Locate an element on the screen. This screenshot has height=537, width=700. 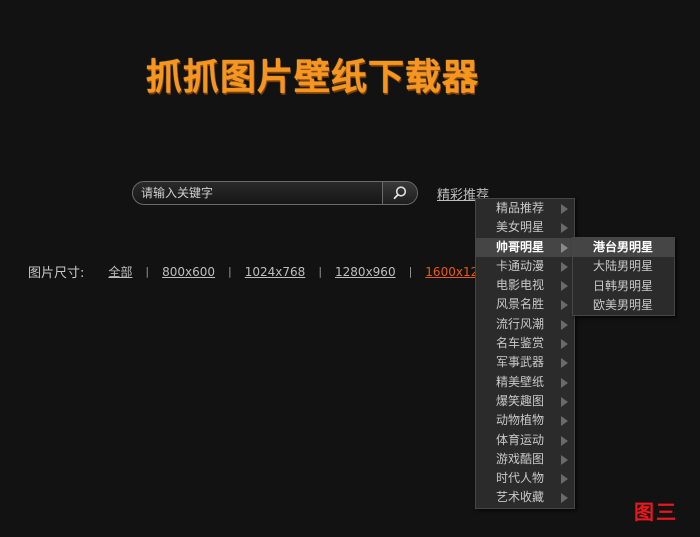
menu-item-anime: 卡通动漫 is located at coordinates (525, 266).